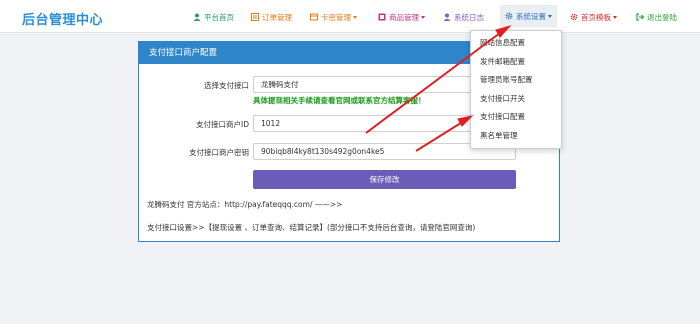  I want to click on menu-item-mail-config: 发件邮箱配置, so click(516, 62).